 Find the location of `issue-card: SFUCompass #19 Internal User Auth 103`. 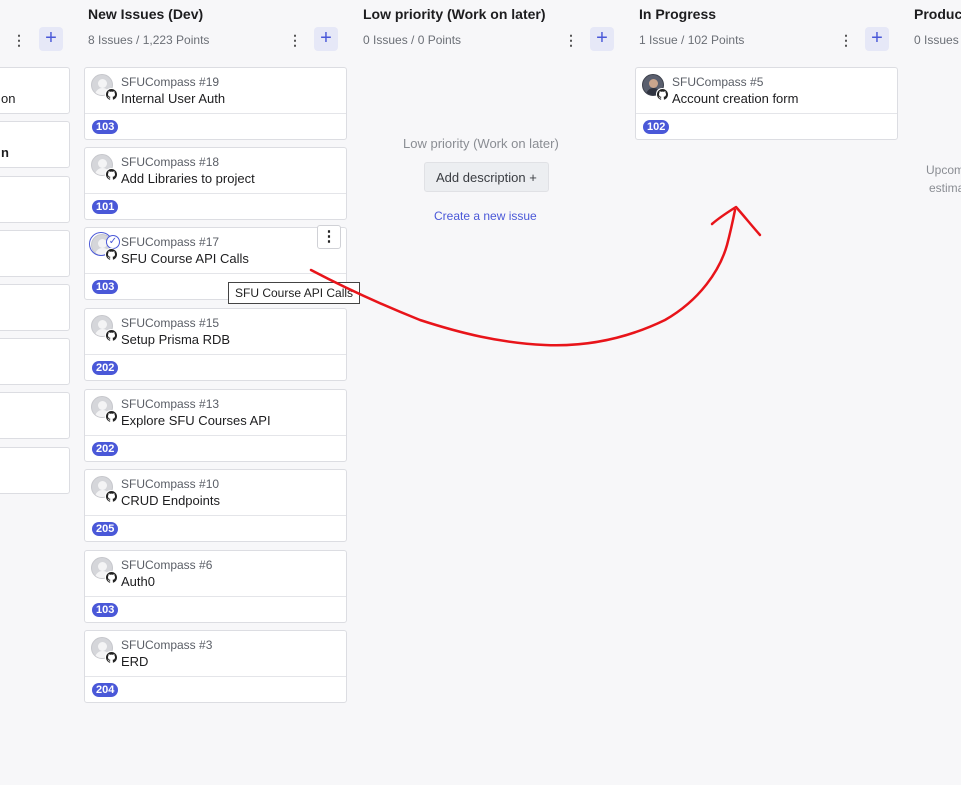

issue-card: SFUCompass #19 Internal User Auth 103 is located at coordinates (215, 103).